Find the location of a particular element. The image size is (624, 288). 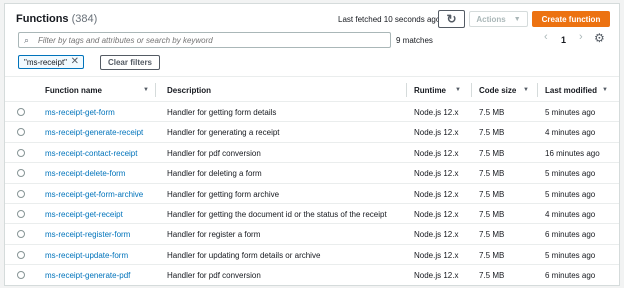

refresh-icon: ↻ is located at coordinates (451, 19).